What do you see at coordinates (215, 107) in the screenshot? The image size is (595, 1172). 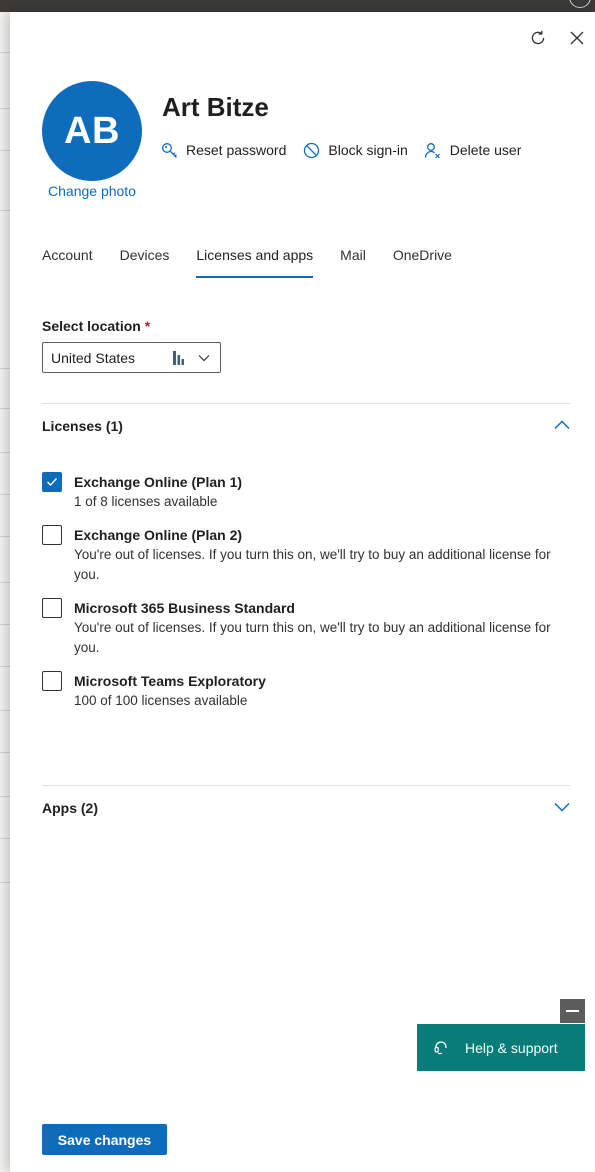 I see `user-name: Art Bitze` at bounding box center [215, 107].